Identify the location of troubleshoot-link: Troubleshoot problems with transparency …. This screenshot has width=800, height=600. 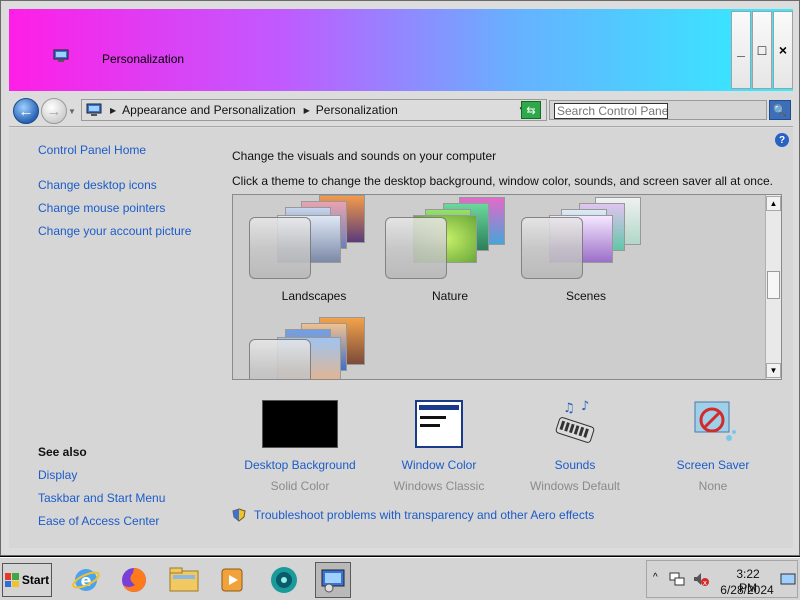
(424, 515).